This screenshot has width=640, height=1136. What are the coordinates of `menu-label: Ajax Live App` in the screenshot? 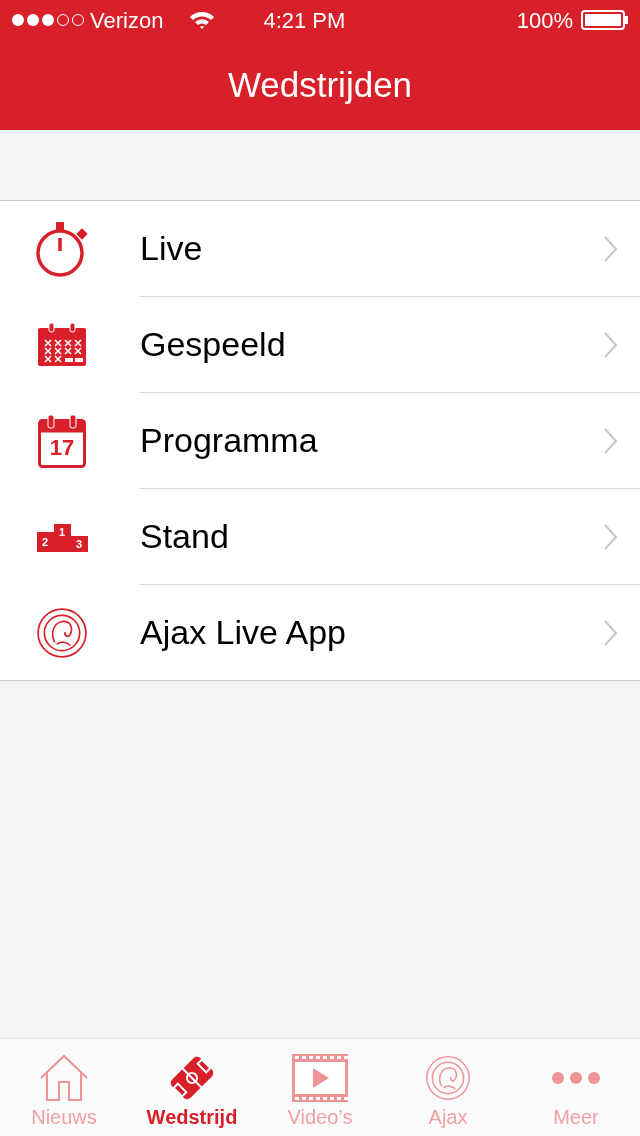 It's located at (244, 632).